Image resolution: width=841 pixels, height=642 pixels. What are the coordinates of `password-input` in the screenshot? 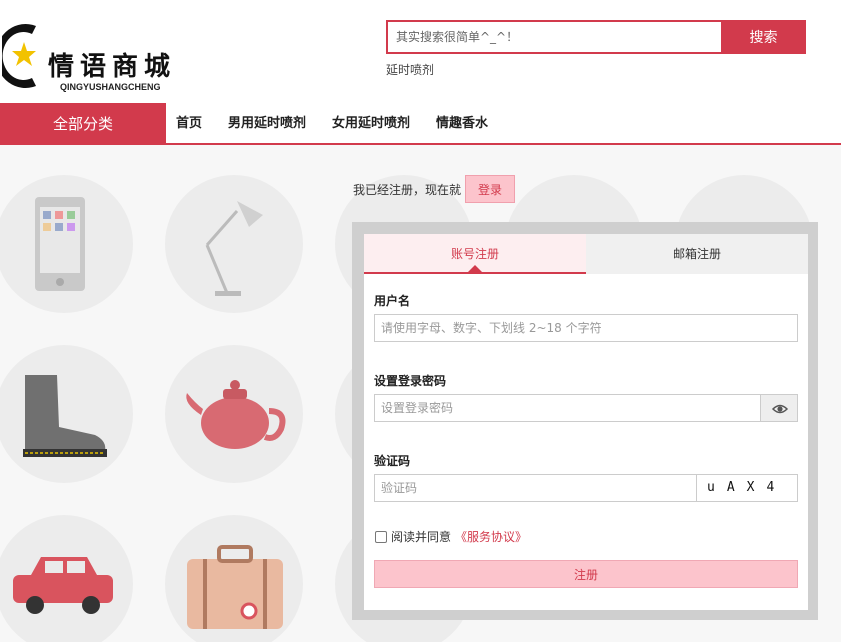 It's located at (567, 408).